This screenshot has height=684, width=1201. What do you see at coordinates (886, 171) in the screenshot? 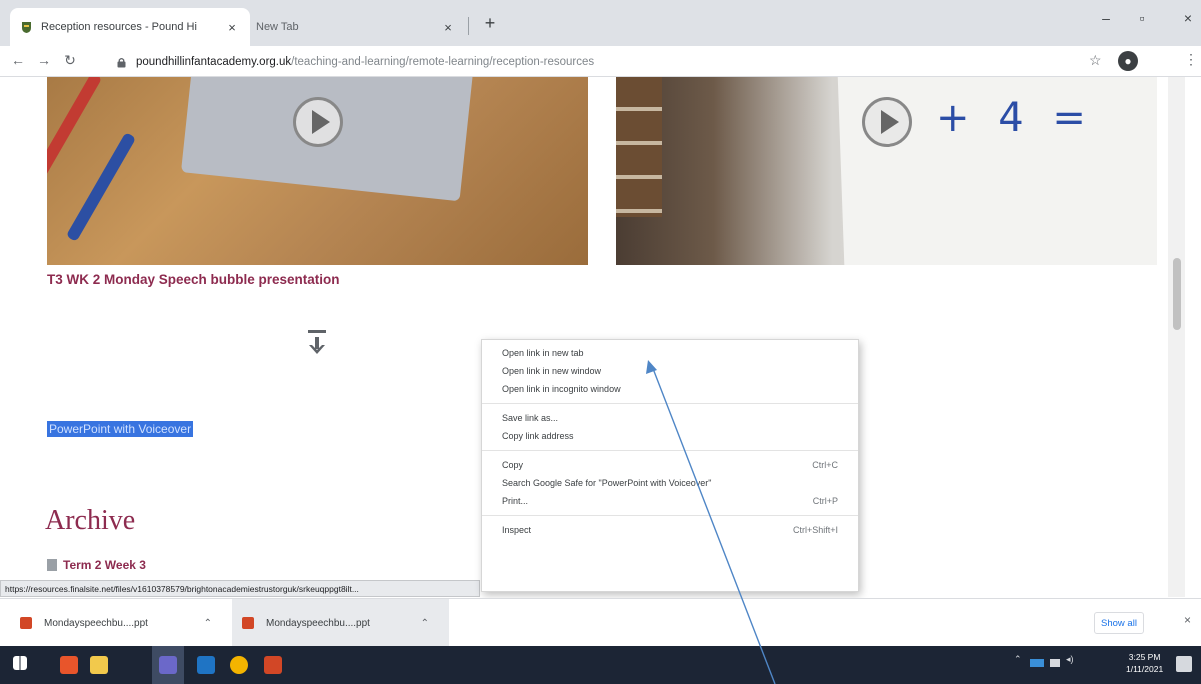
I see `video-thumbnail-right: + 4 =` at bounding box center [886, 171].